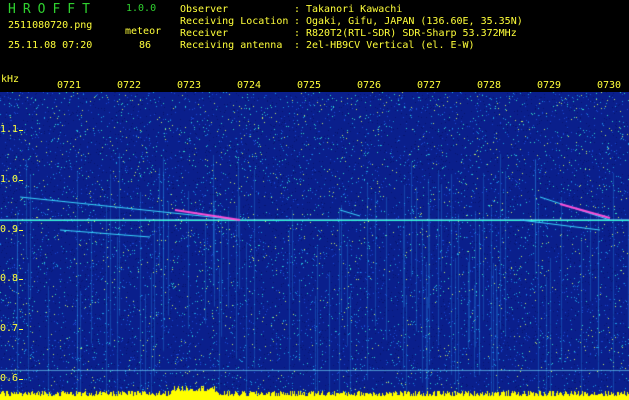 The width and height of the screenshot is (629, 400). I want to click on meteor-count: 86, so click(145, 45).